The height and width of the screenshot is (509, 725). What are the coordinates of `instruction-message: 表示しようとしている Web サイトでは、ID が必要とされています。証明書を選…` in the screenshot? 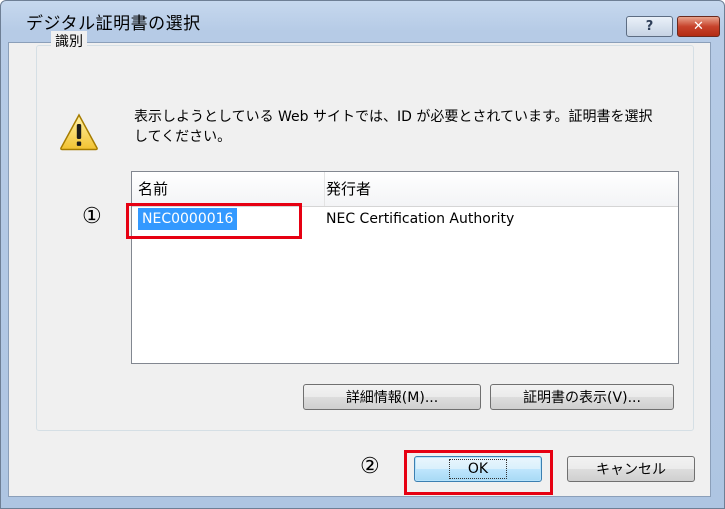 It's located at (393, 127).